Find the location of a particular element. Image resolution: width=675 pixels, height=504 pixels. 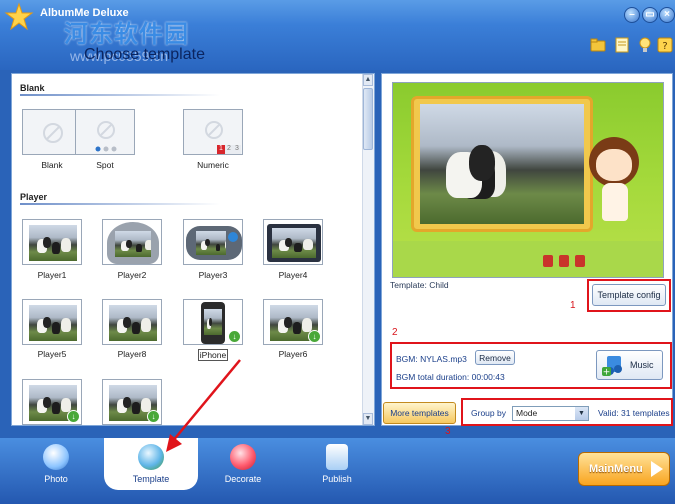

template-thumb-blank is located at coordinates (52, 132).